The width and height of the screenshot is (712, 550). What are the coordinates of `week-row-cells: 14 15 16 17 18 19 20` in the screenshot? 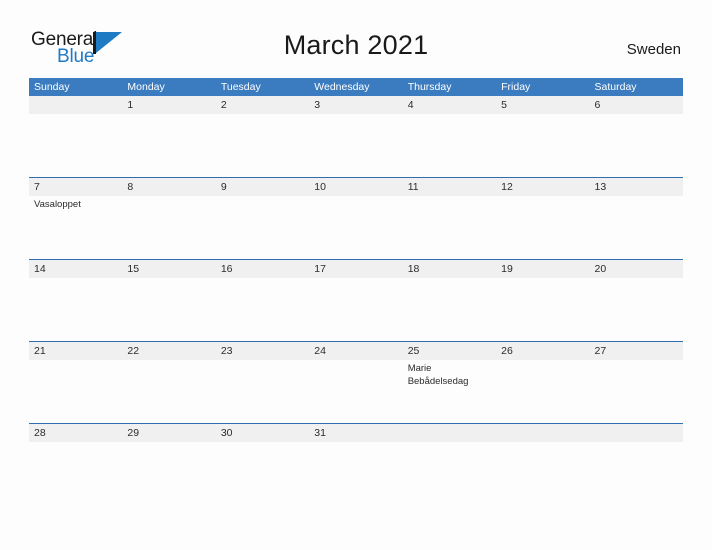 It's located at (356, 300).